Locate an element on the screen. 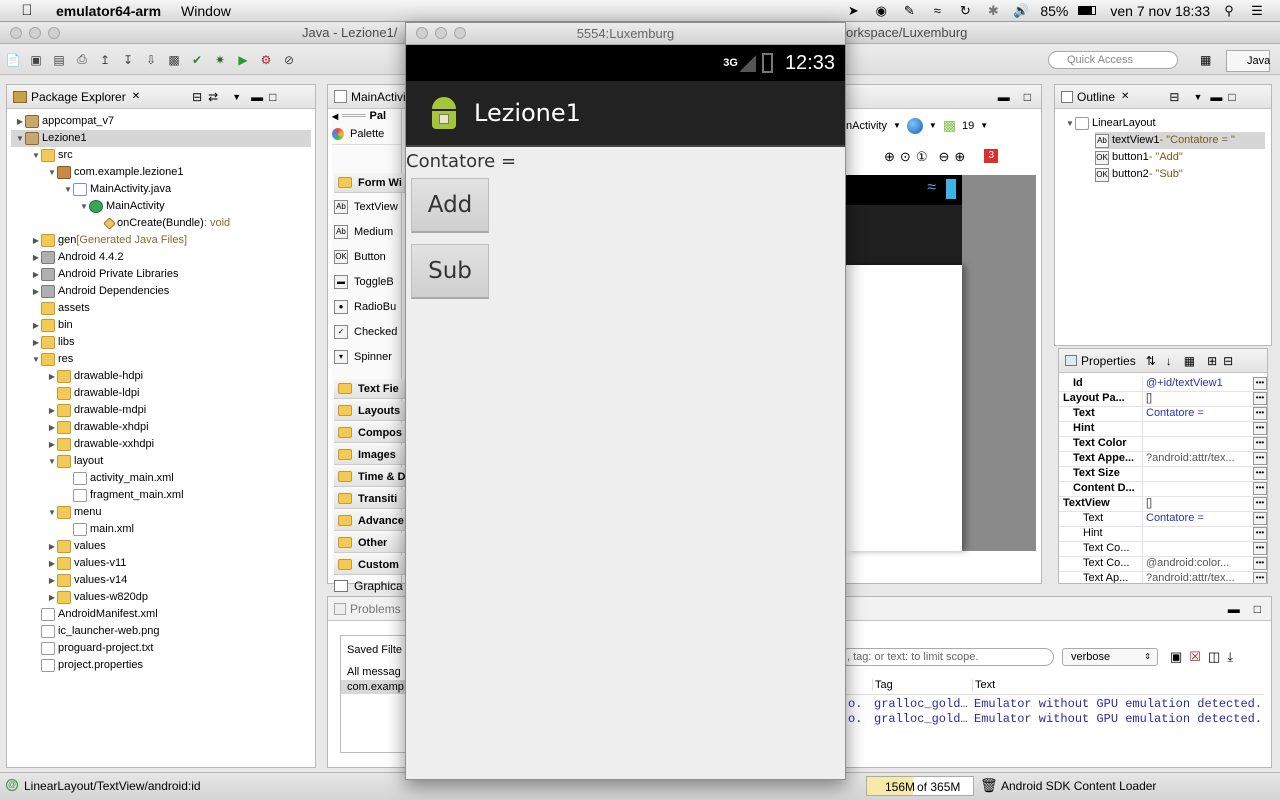 The width and height of the screenshot is (1280, 800). property-row: Text Appe... ?android:attr/tex... ••• is located at coordinates (1163, 459).